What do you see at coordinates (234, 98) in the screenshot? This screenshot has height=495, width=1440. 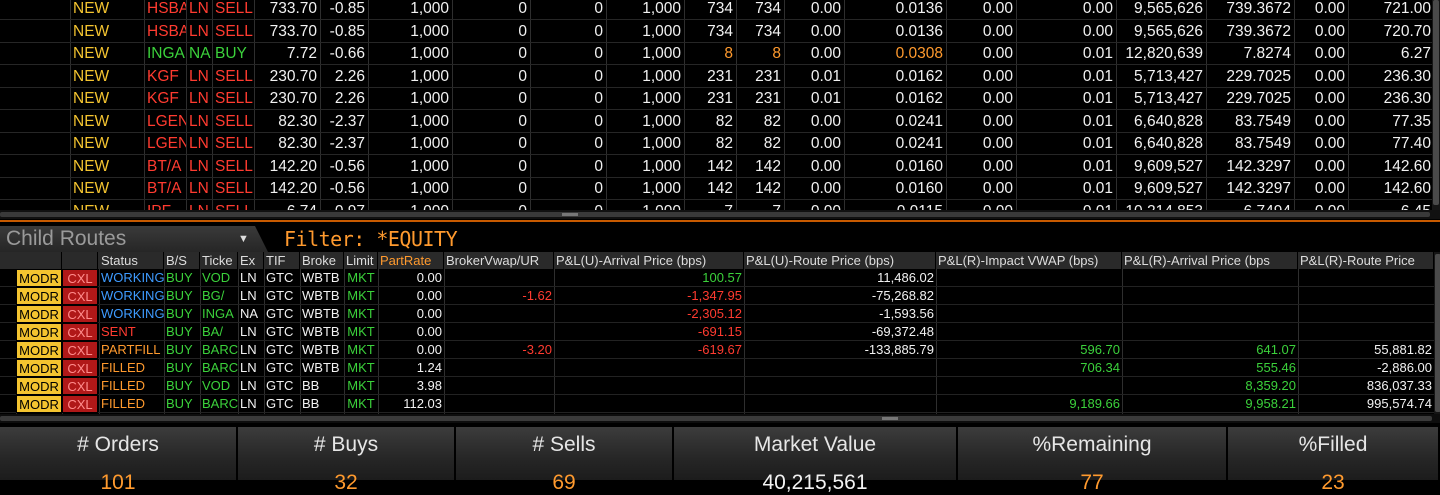 I see `order-side-cell: SELL` at bounding box center [234, 98].